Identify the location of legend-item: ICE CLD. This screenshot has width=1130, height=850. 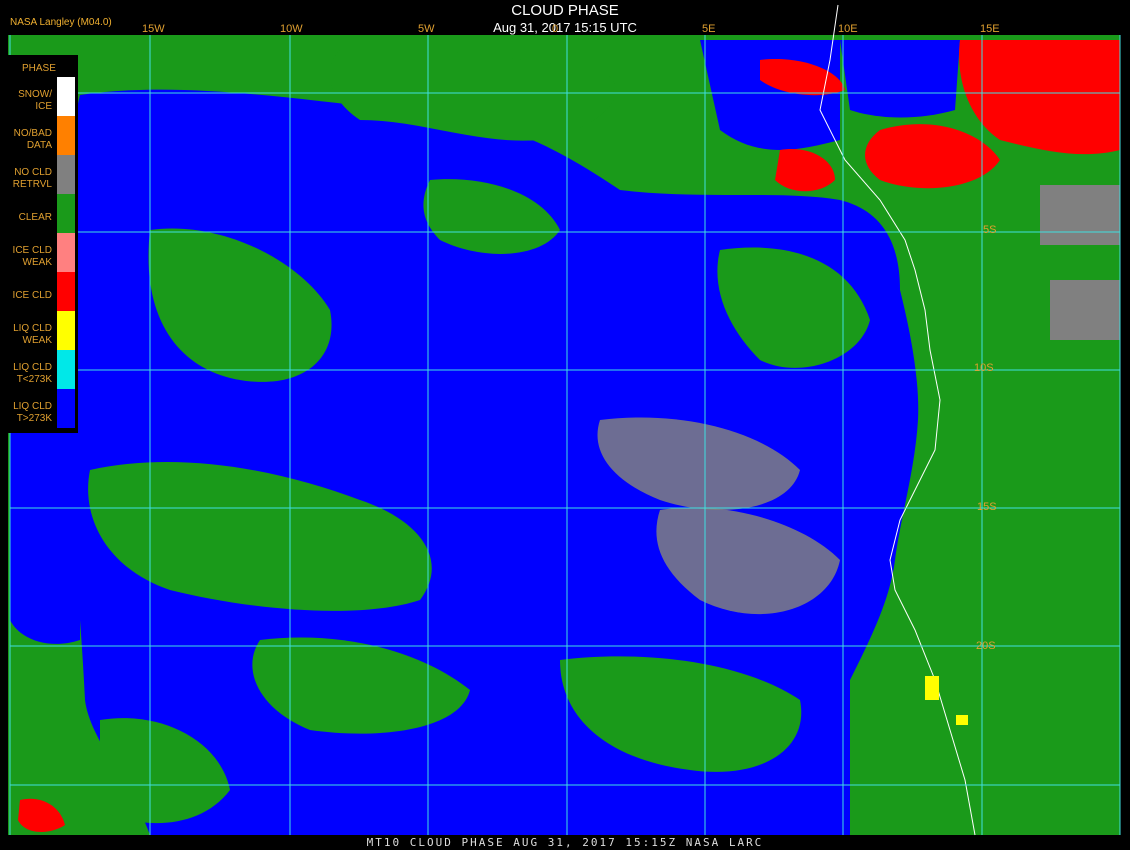
(40, 291).